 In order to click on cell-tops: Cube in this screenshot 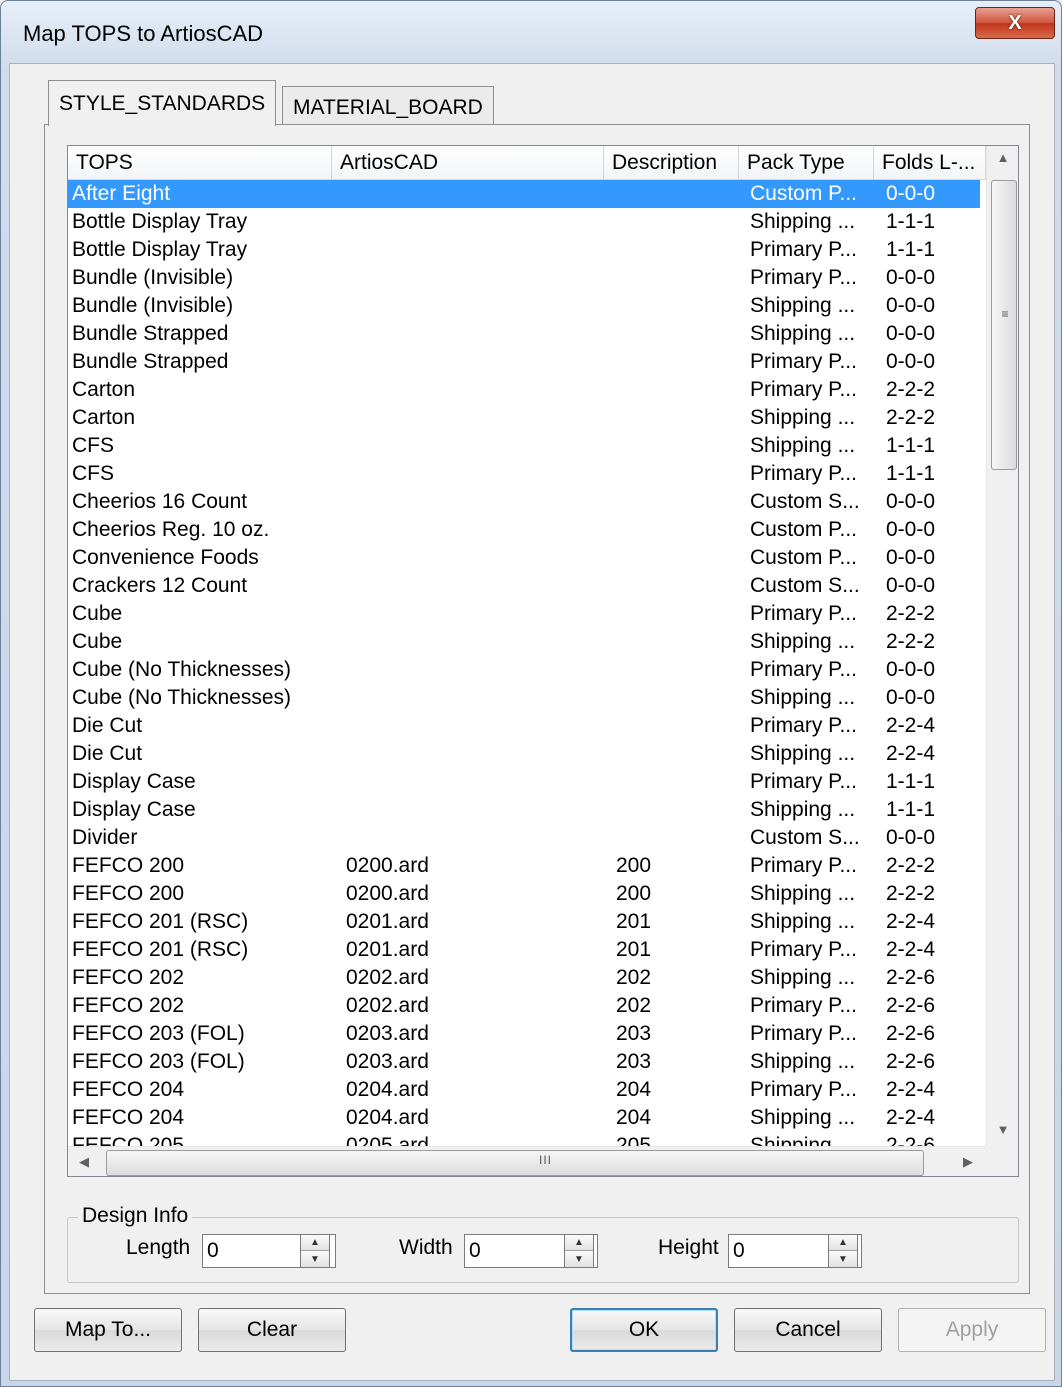, I will do `click(97, 641)`.